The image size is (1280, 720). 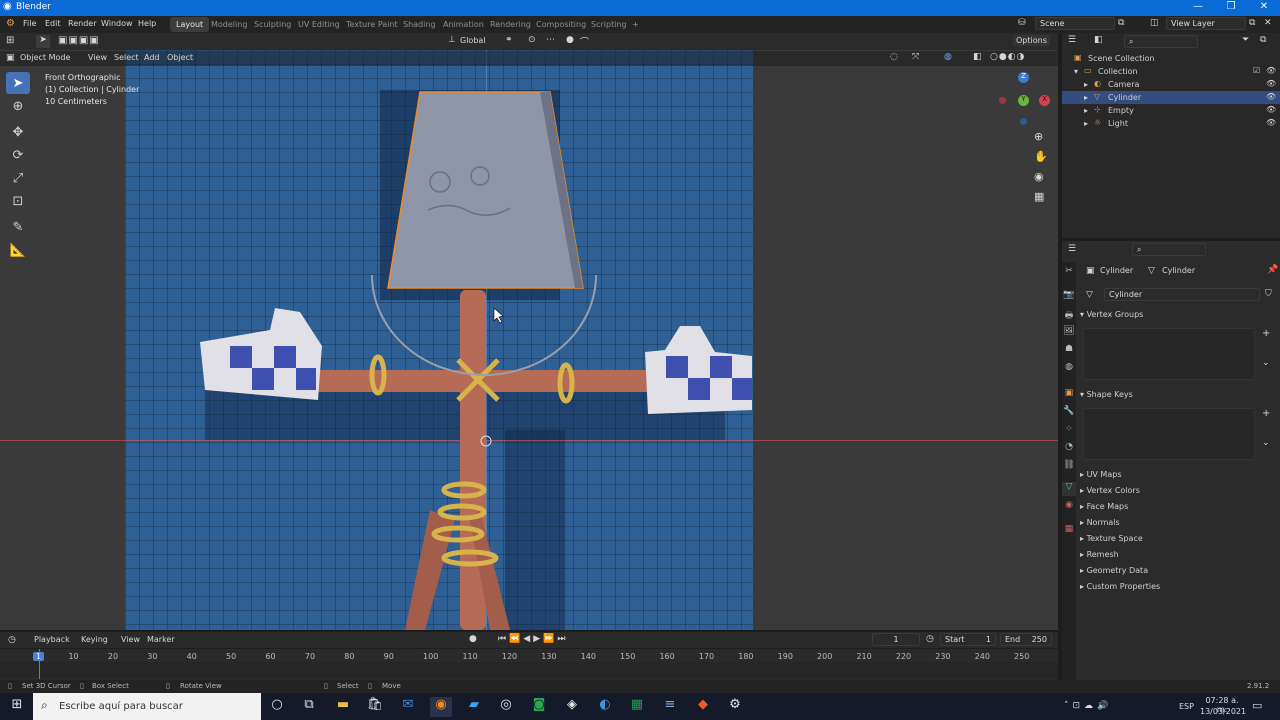 What do you see at coordinates (18, 178) in the screenshot?
I see `scale-tool-icon: ⤢` at bounding box center [18, 178].